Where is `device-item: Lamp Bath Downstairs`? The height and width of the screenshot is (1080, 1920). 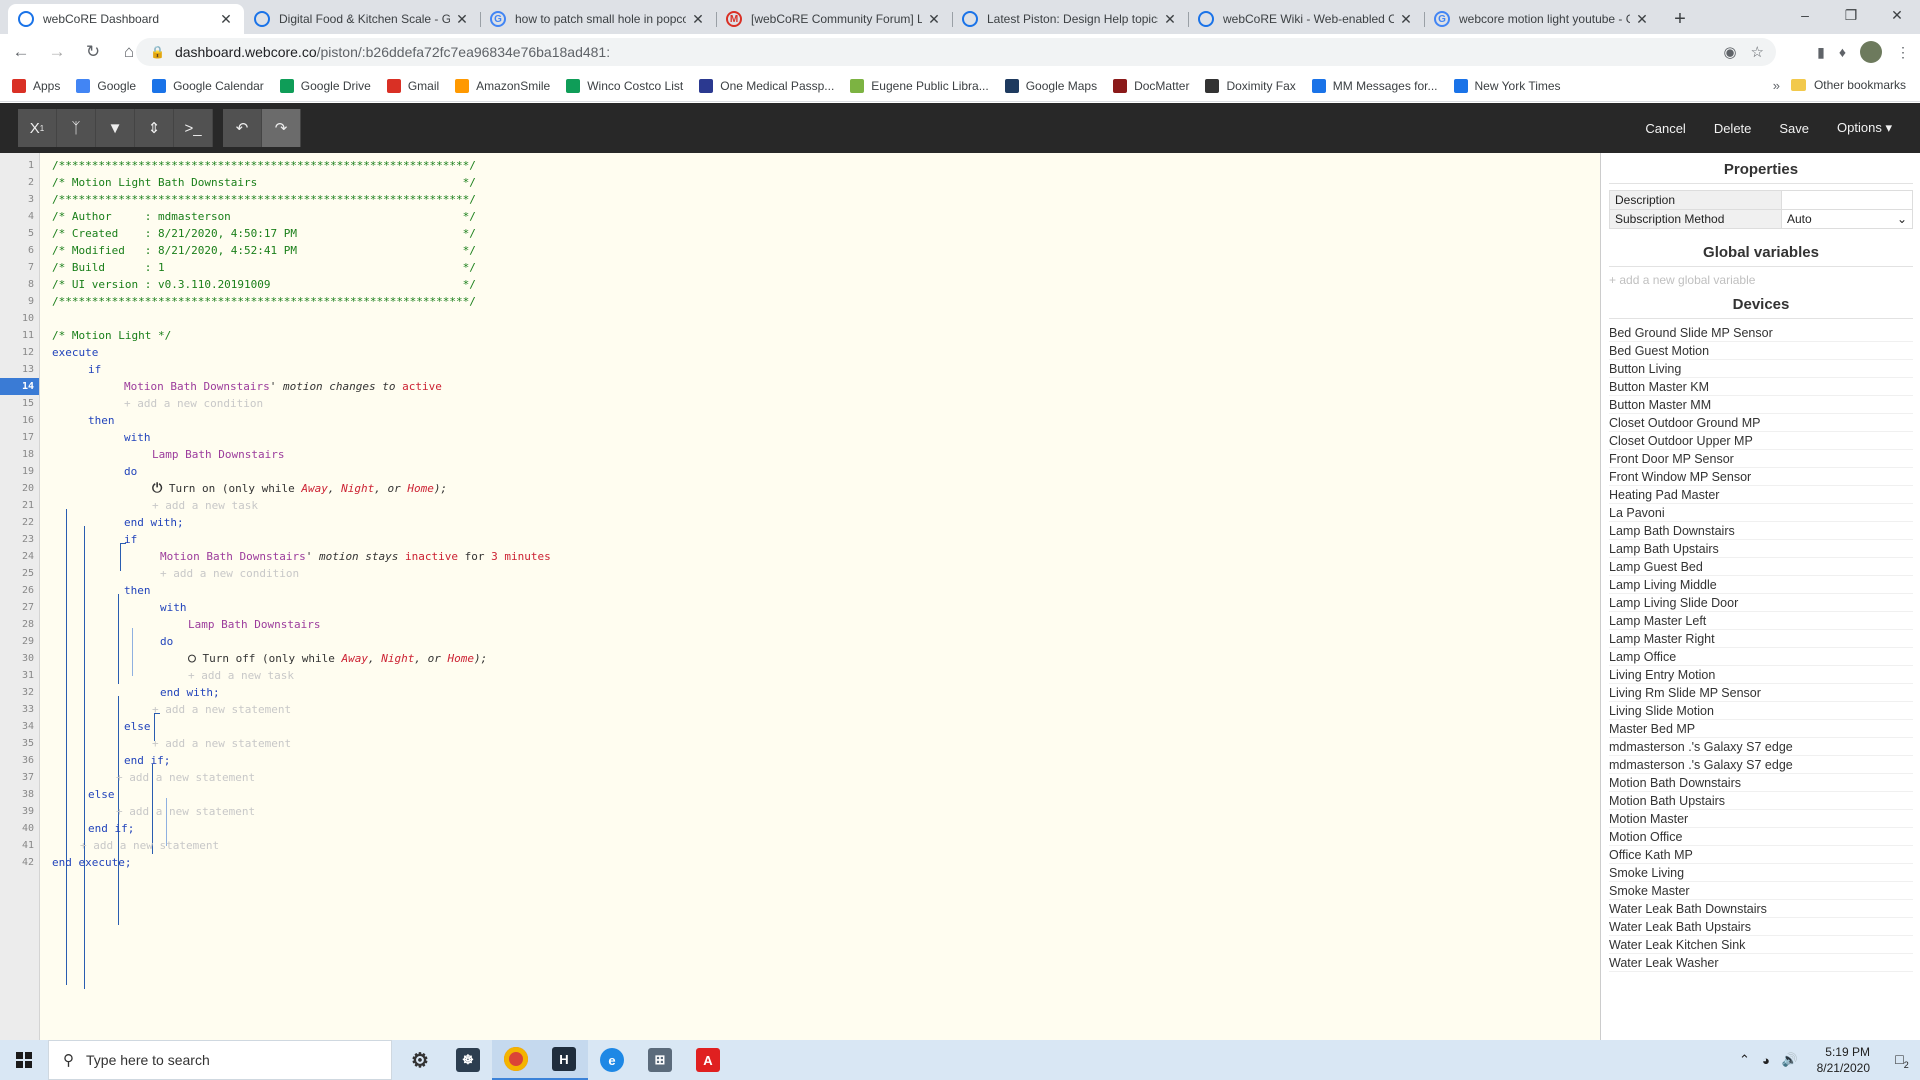 device-item: Lamp Bath Downstairs is located at coordinates (1761, 531).